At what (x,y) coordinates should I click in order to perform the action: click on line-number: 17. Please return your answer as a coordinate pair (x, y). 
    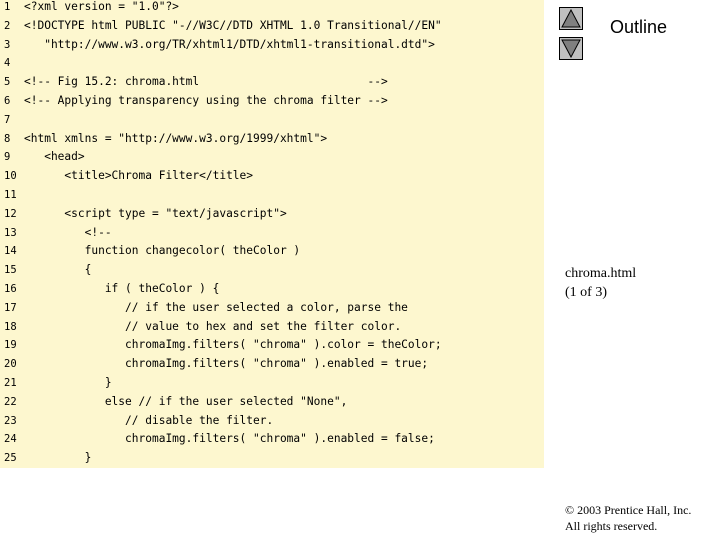
    Looking at the image, I should click on (10, 307).